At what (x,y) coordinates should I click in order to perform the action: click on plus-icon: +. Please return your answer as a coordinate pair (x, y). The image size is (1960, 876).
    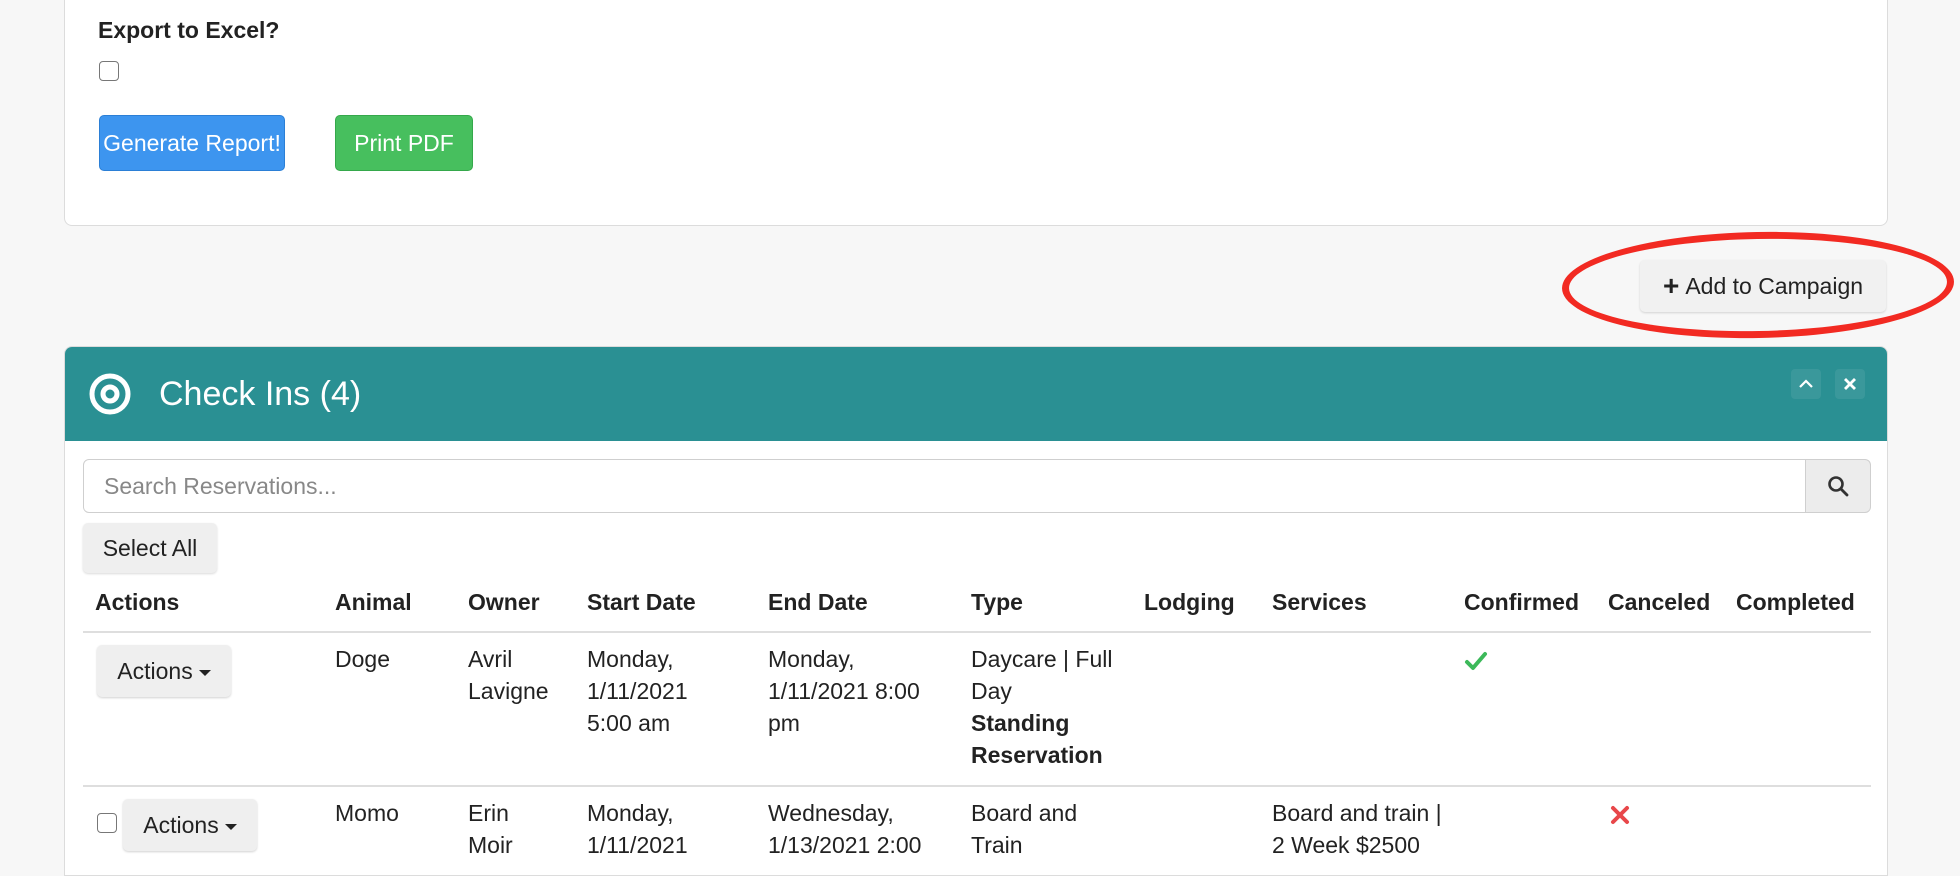
    Looking at the image, I should click on (1671, 285).